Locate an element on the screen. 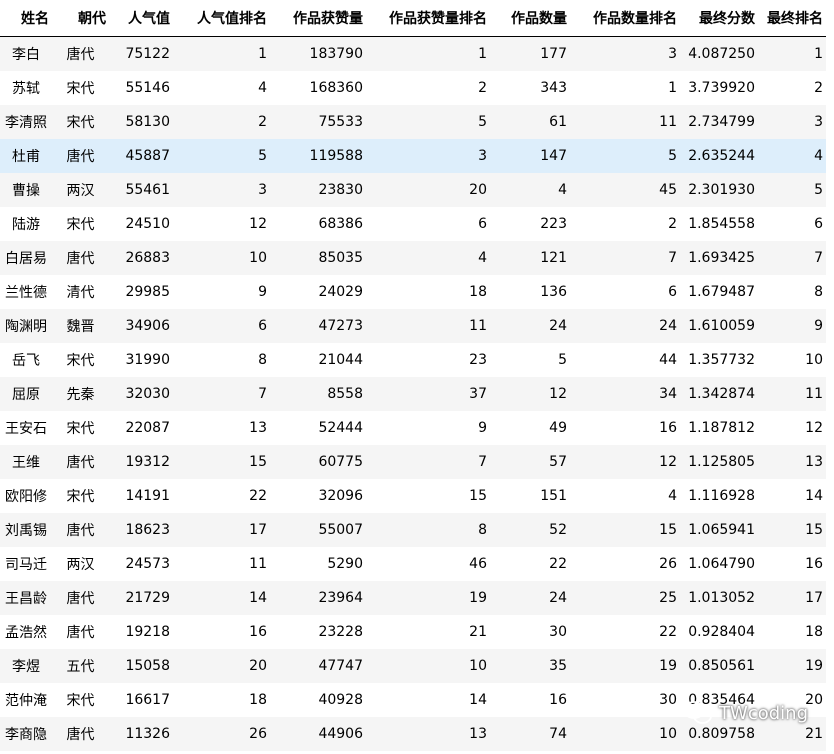 Image resolution: width=834 pixels, height=754 pixels. table-cell: 1.065941 is located at coordinates (721, 530).